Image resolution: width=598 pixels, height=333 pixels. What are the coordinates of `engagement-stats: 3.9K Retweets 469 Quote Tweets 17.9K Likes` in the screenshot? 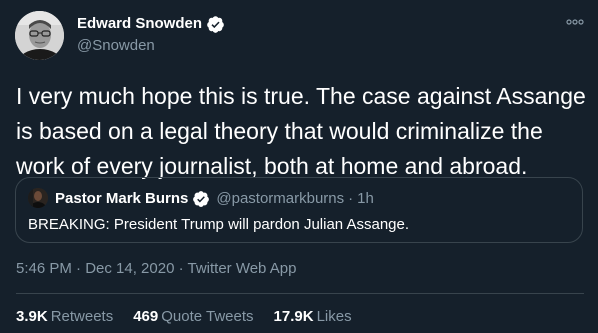 It's located at (184, 317).